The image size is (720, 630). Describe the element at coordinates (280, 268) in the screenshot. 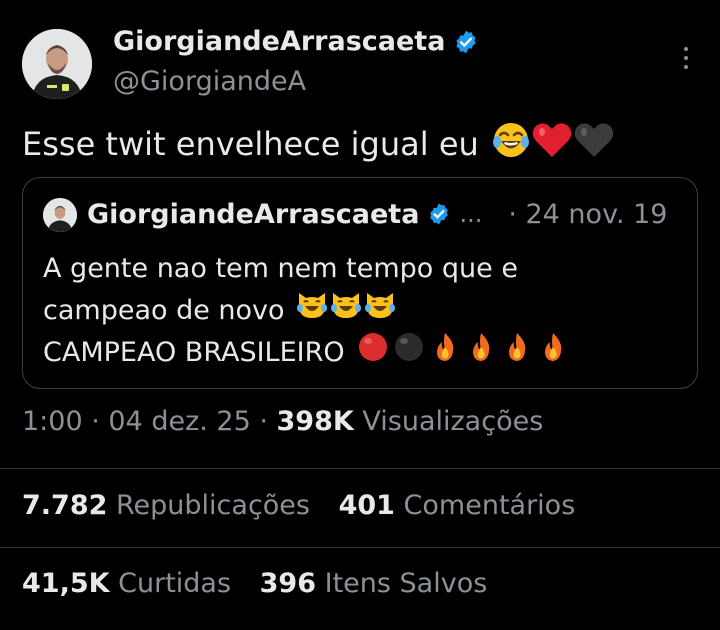

I see `quoted-line-1: A gente nao tem nem tempo que e` at that location.